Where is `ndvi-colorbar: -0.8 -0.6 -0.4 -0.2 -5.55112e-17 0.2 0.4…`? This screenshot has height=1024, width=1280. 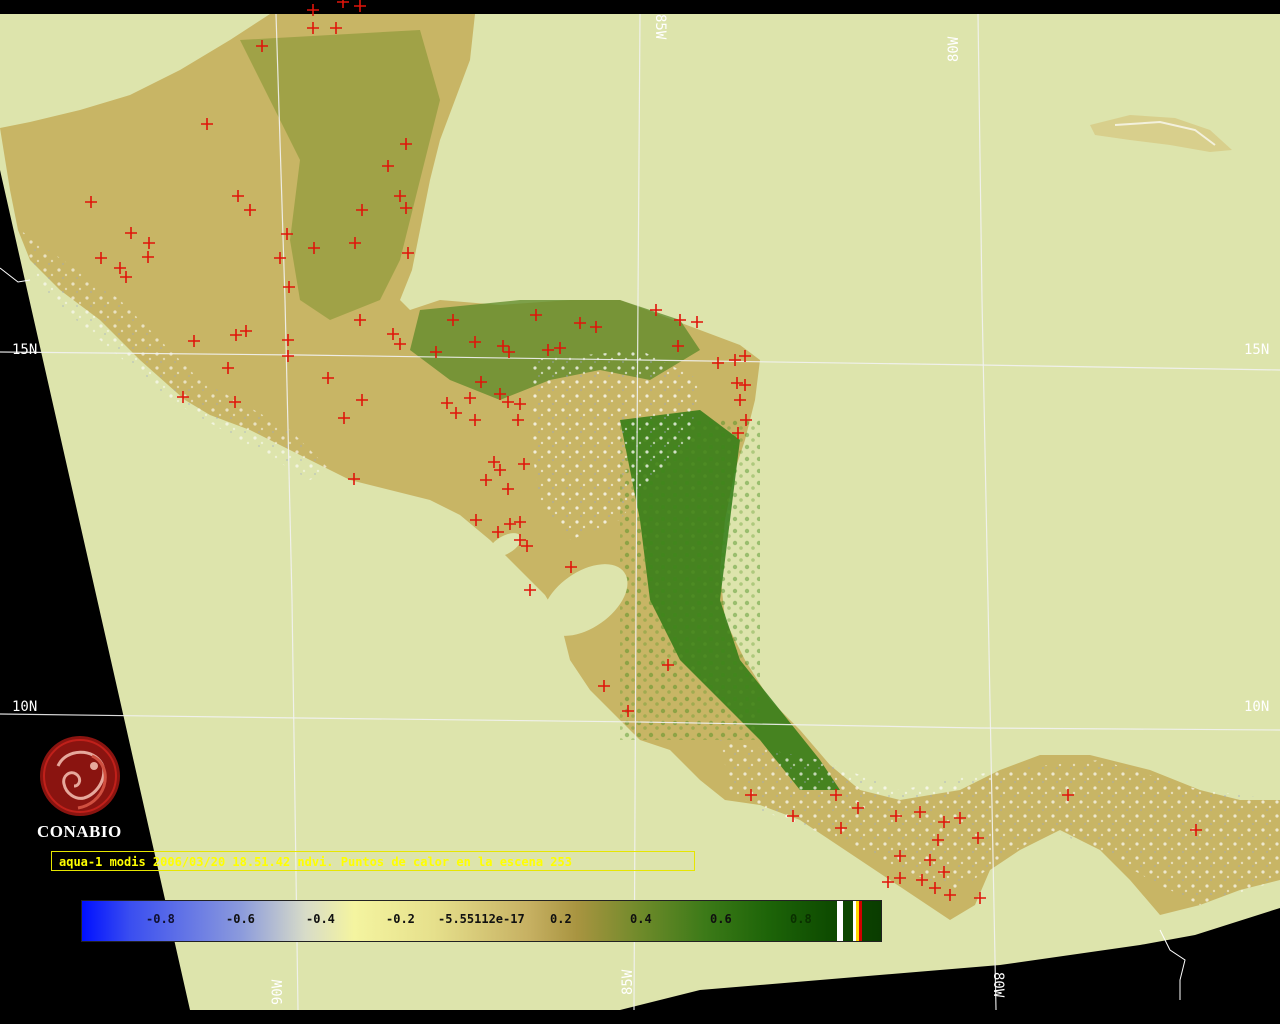 ndvi-colorbar: -0.8 -0.6 -0.4 -0.2 -5.55112e-17 0.2 0.4… is located at coordinates (481, 921).